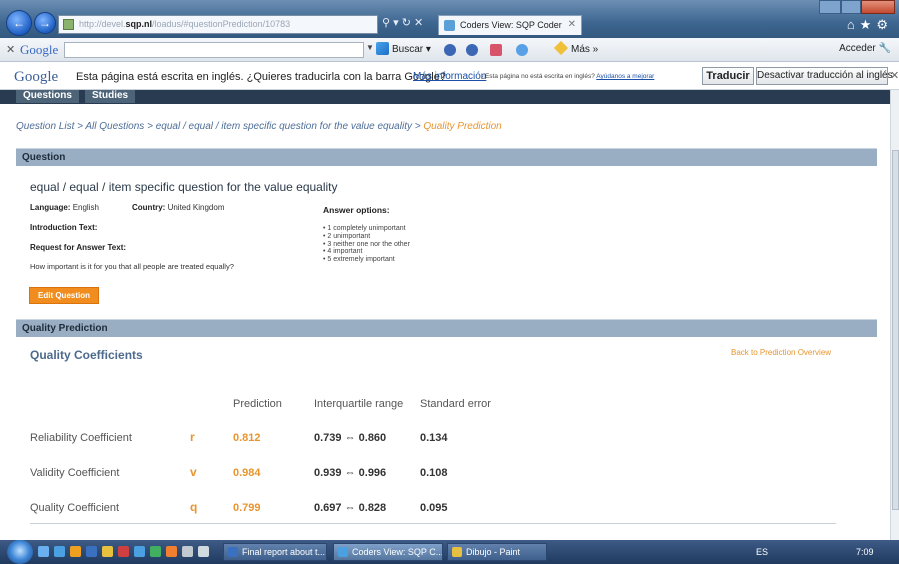 This screenshot has width=899, height=564. Describe the element at coordinates (455, 404) in the screenshot. I see `column-header-standard-error: Standard error` at that location.